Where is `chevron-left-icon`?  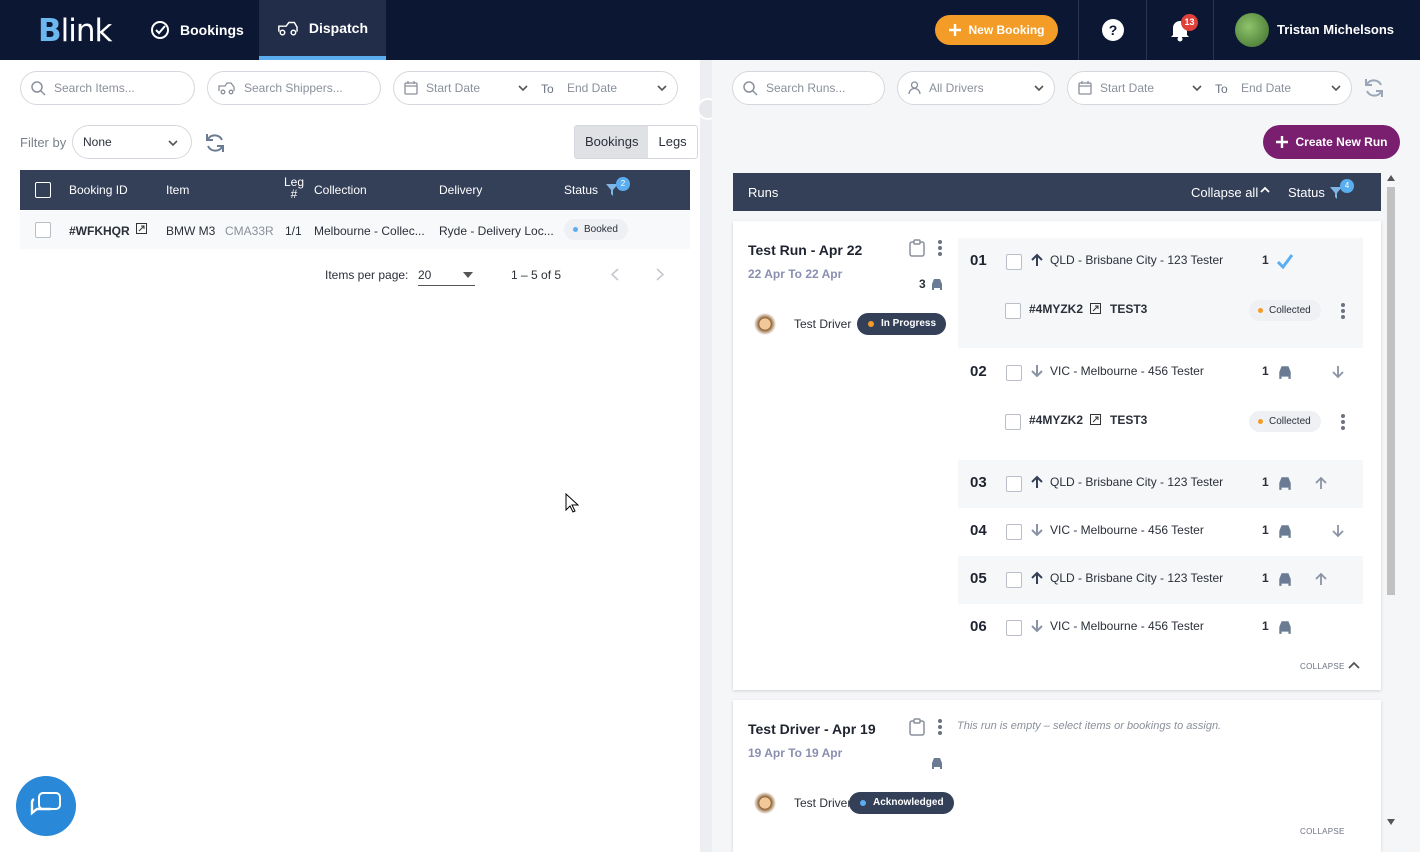
chevron-left-icon is located at coordinates (615, 274).